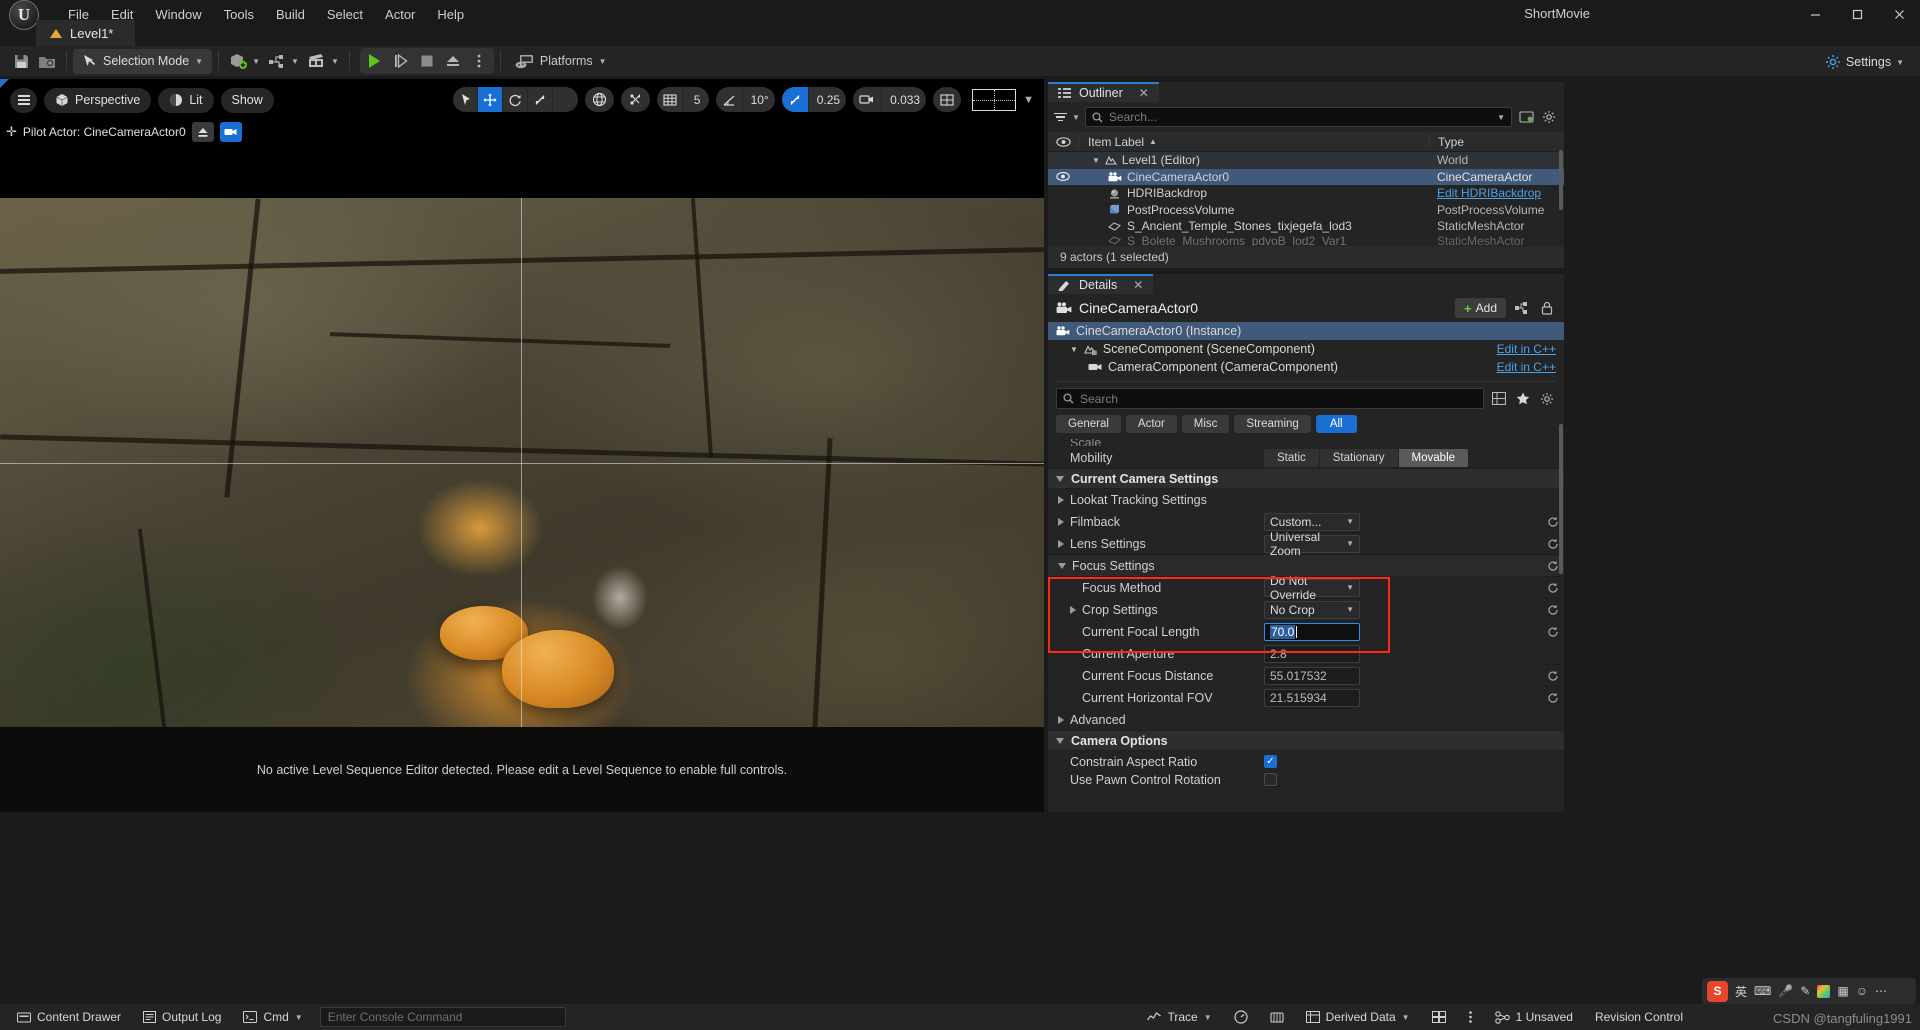  Describe the element at coordinates (143, 61) in the screenshot. I see `selection-mode-button: Selection Mode ▼` at that location.